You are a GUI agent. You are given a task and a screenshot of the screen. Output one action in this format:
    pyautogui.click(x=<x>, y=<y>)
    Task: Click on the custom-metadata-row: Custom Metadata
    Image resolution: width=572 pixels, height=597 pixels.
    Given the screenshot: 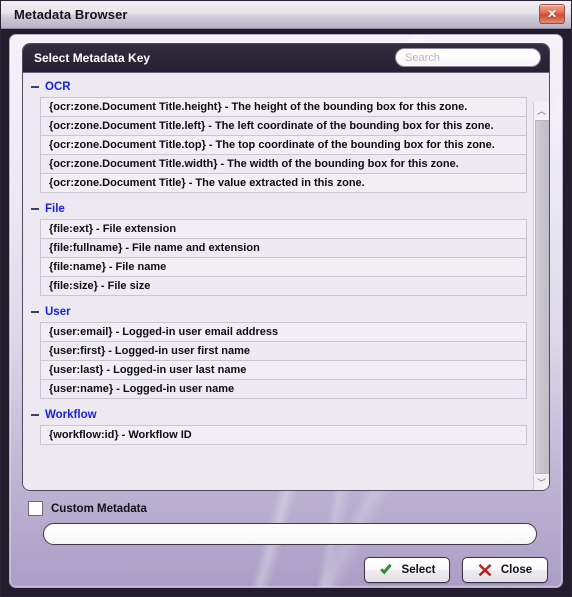 What is the action you would take?
    pyautogui.click(x=87, y=508)
    